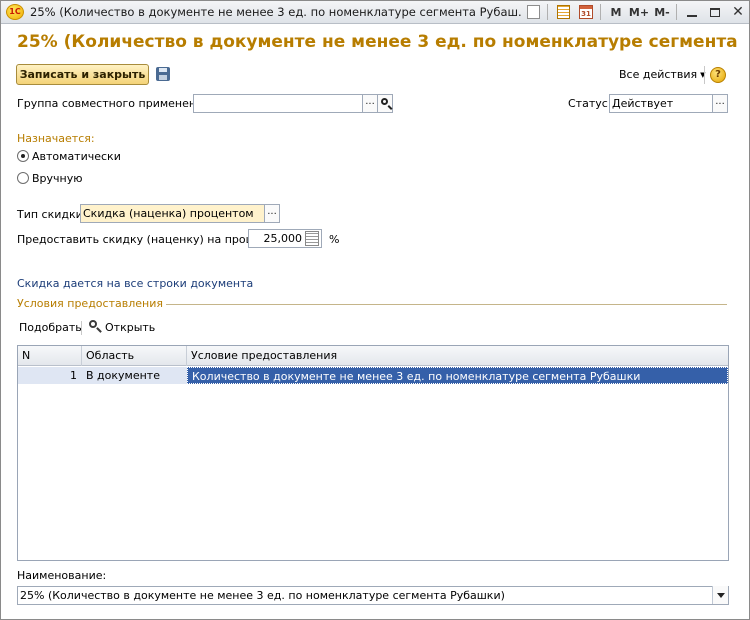 This screenshot has height=620, width=750. What do you see at coordinates (720, 595) in the screenshot?
I see `name-dropdown-button` at bounding box center [720, 595].